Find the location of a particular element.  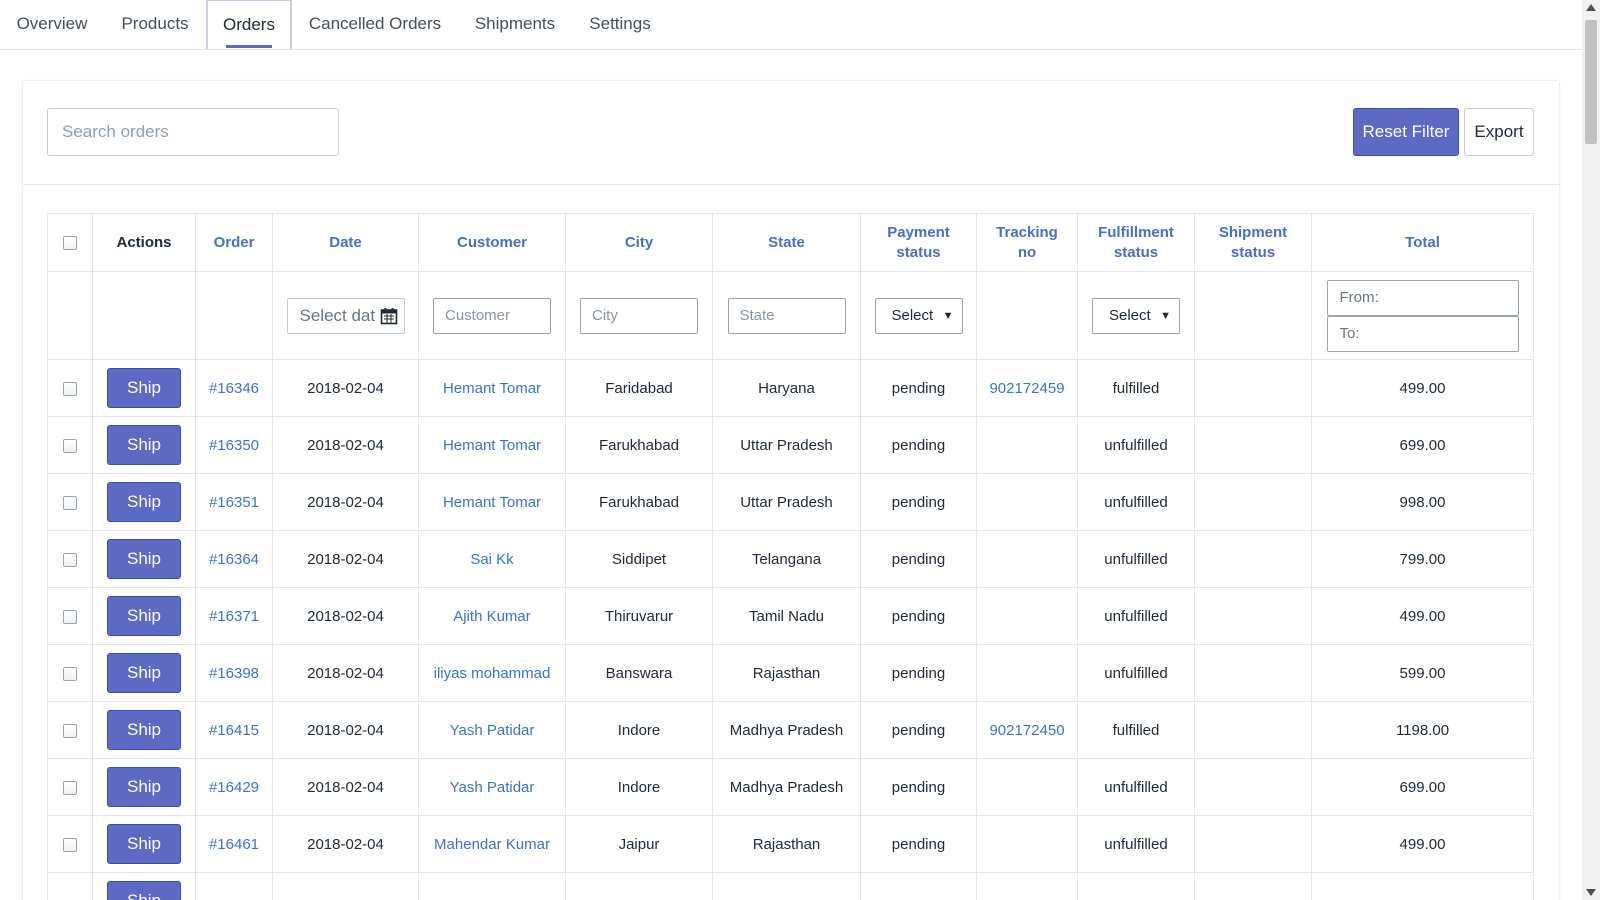

order-link: #16351 is located at coordinates (234, 502).